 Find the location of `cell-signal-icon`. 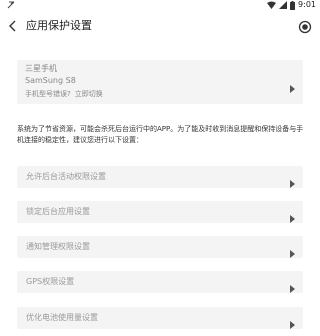

cell-signal-icon is located at coordinates (283, 5).